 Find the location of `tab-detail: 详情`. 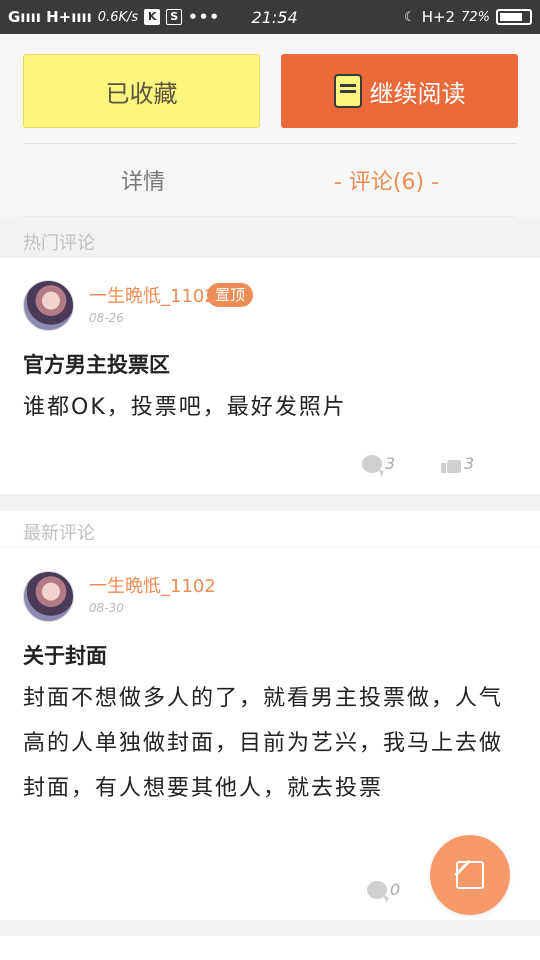

tab-detail: 详情 is located at coordinates (143, 180).